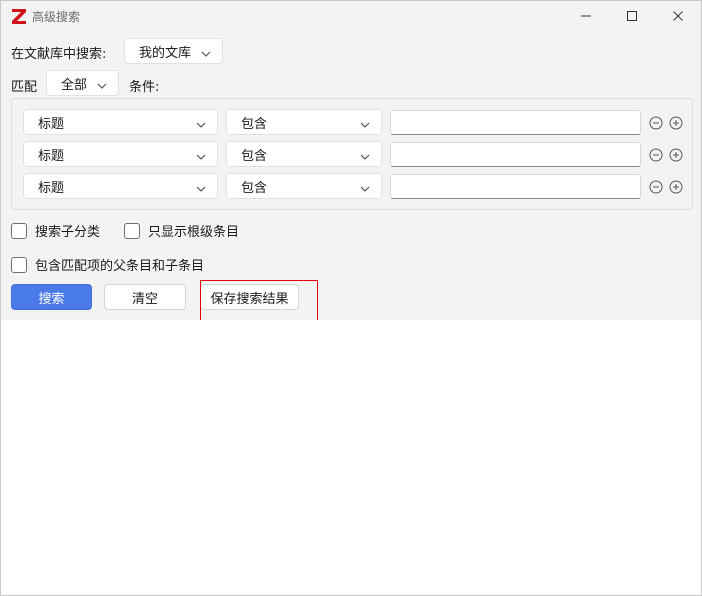 The width and height of the screenshot is (702, 596). I want to click on show-top-level-option: 只显示根级条目, so click(181, 230).